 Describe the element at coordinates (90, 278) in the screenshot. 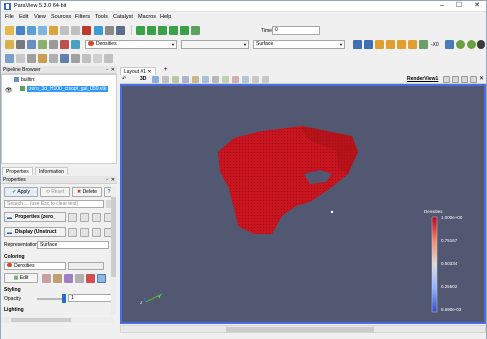

I see `favorites-icon` at that location.